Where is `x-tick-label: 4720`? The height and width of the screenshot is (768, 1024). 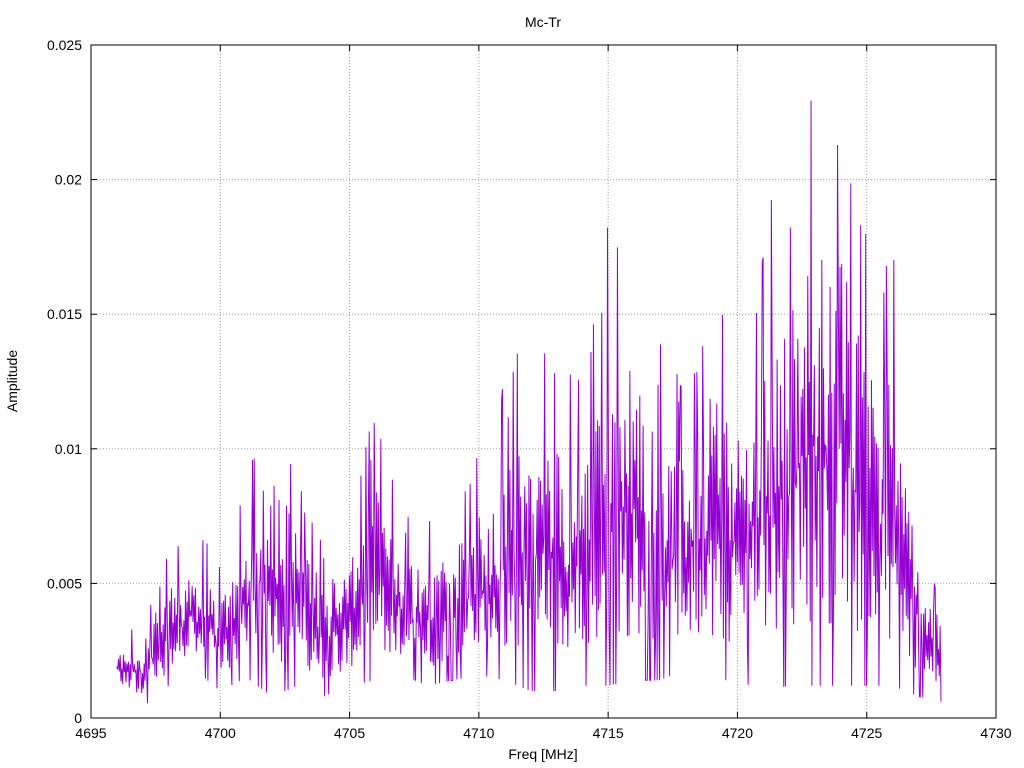
x-tick-label: 4720 is located at coordinates (737, 733).